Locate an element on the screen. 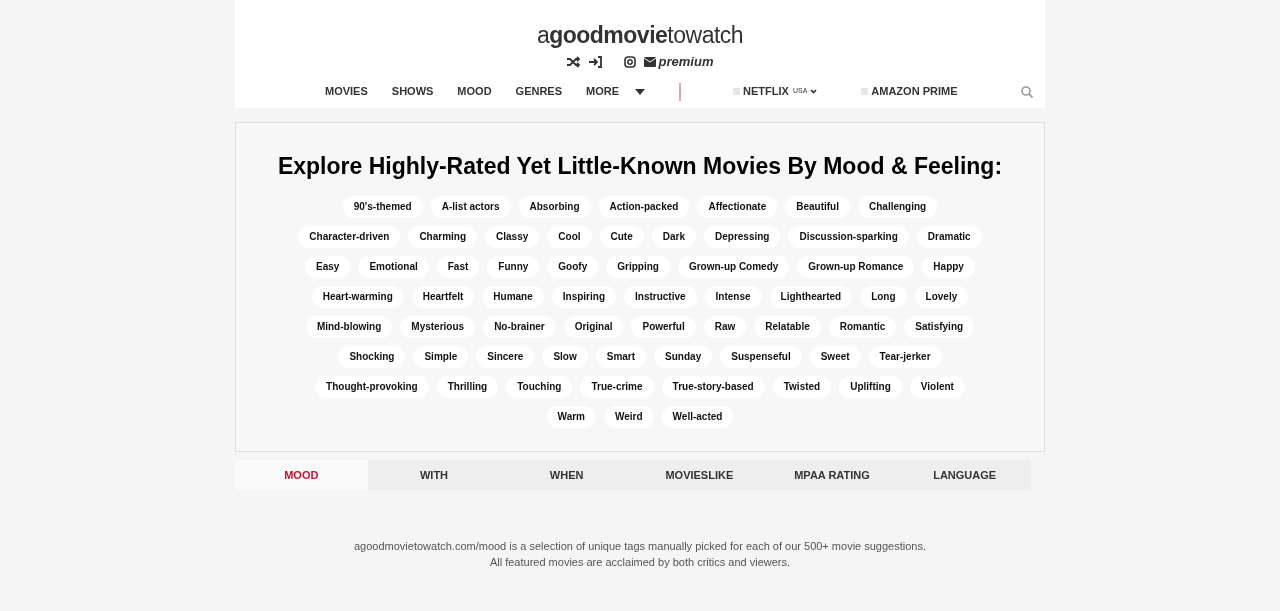  site-logo: agoodmovietowatch is located at coordinates (640, 35).